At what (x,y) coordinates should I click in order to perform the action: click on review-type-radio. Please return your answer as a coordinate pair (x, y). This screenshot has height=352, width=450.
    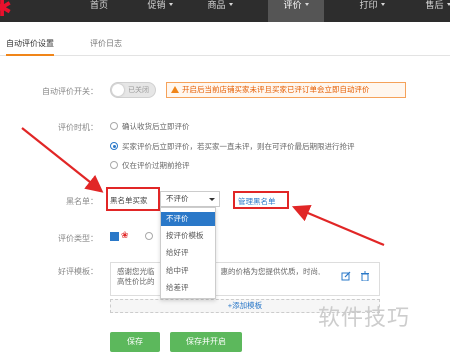
    Looking at the image, I should click on (149, 236).